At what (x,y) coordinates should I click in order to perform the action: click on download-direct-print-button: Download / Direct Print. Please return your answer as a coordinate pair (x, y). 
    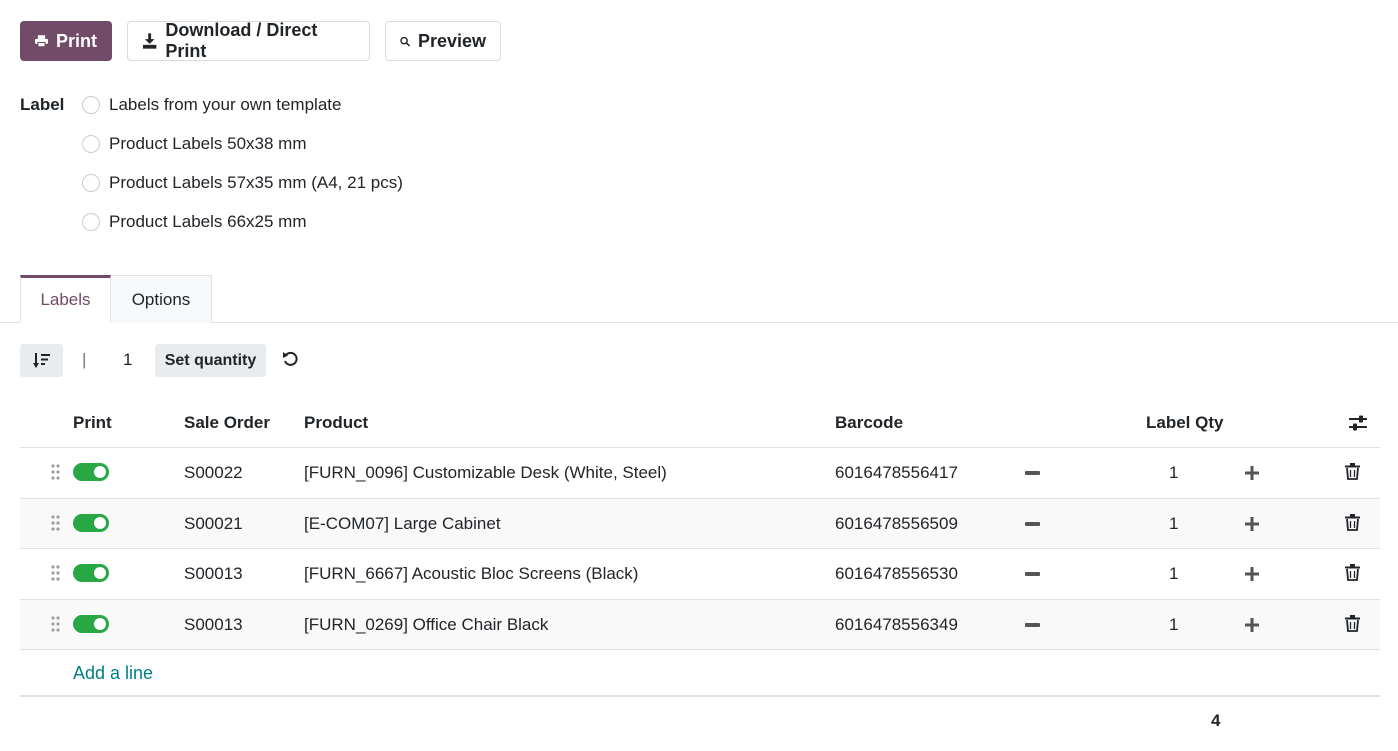
    Looking at the image, I should click on (248, 40).